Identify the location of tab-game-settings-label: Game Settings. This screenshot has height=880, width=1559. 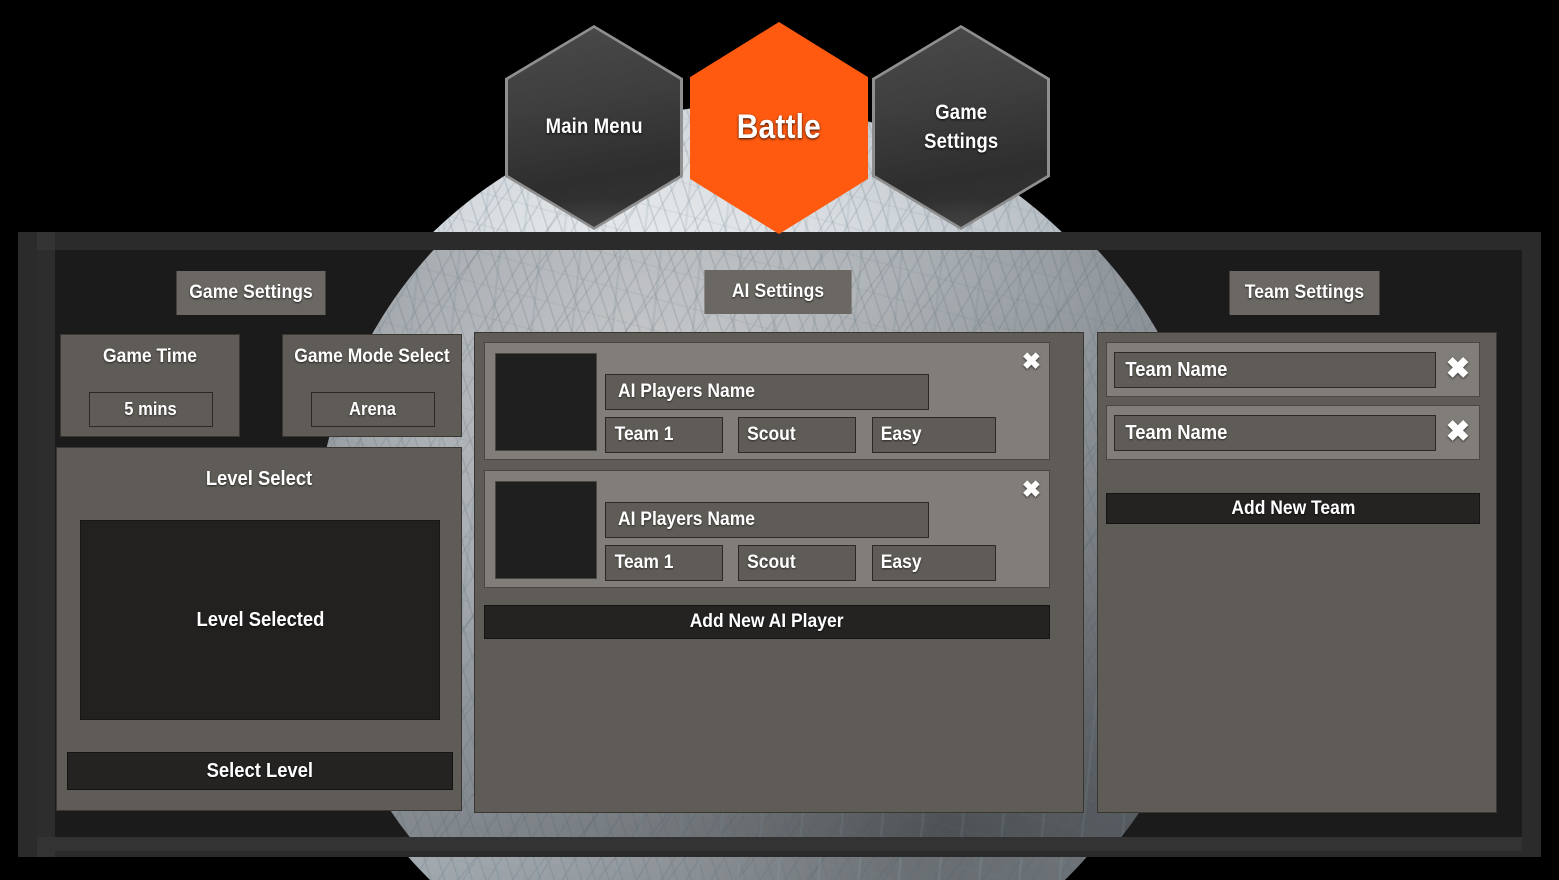
(251, 292).